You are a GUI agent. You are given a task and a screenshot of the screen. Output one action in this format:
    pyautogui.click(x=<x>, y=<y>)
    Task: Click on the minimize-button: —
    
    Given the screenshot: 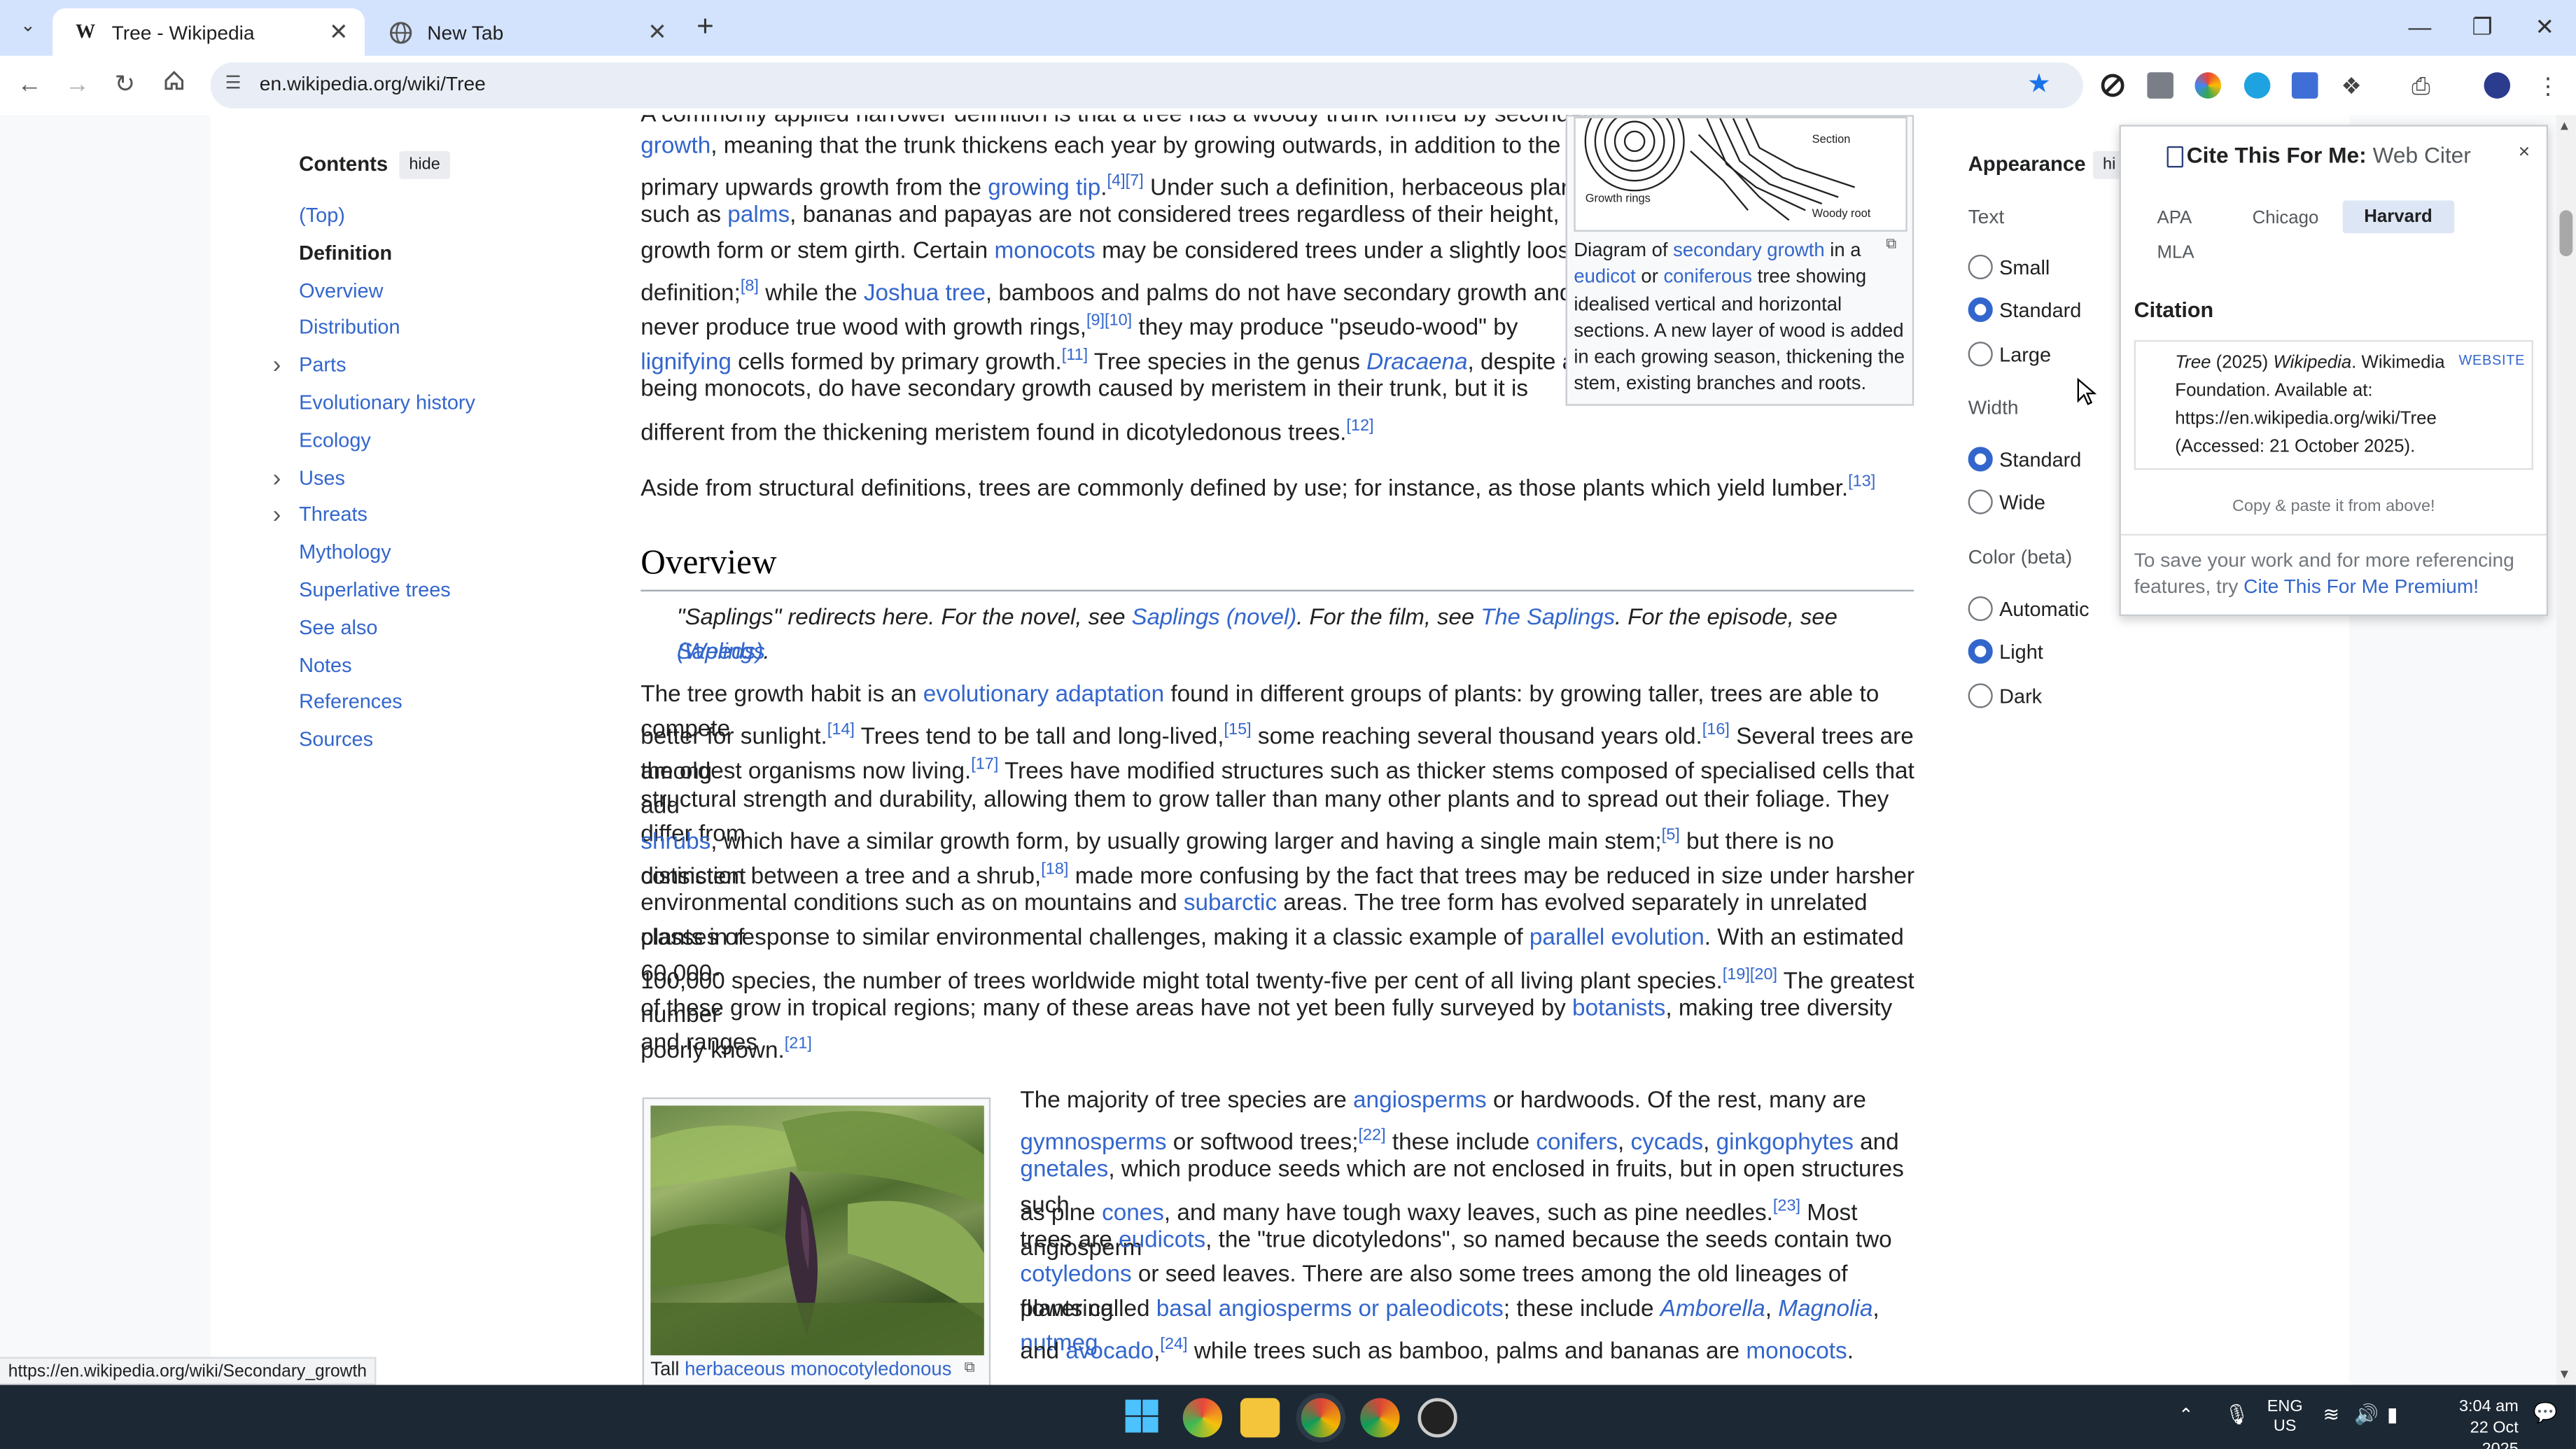 What is the action you would take?
    pyautogui.click(x=2420, y=26)
    